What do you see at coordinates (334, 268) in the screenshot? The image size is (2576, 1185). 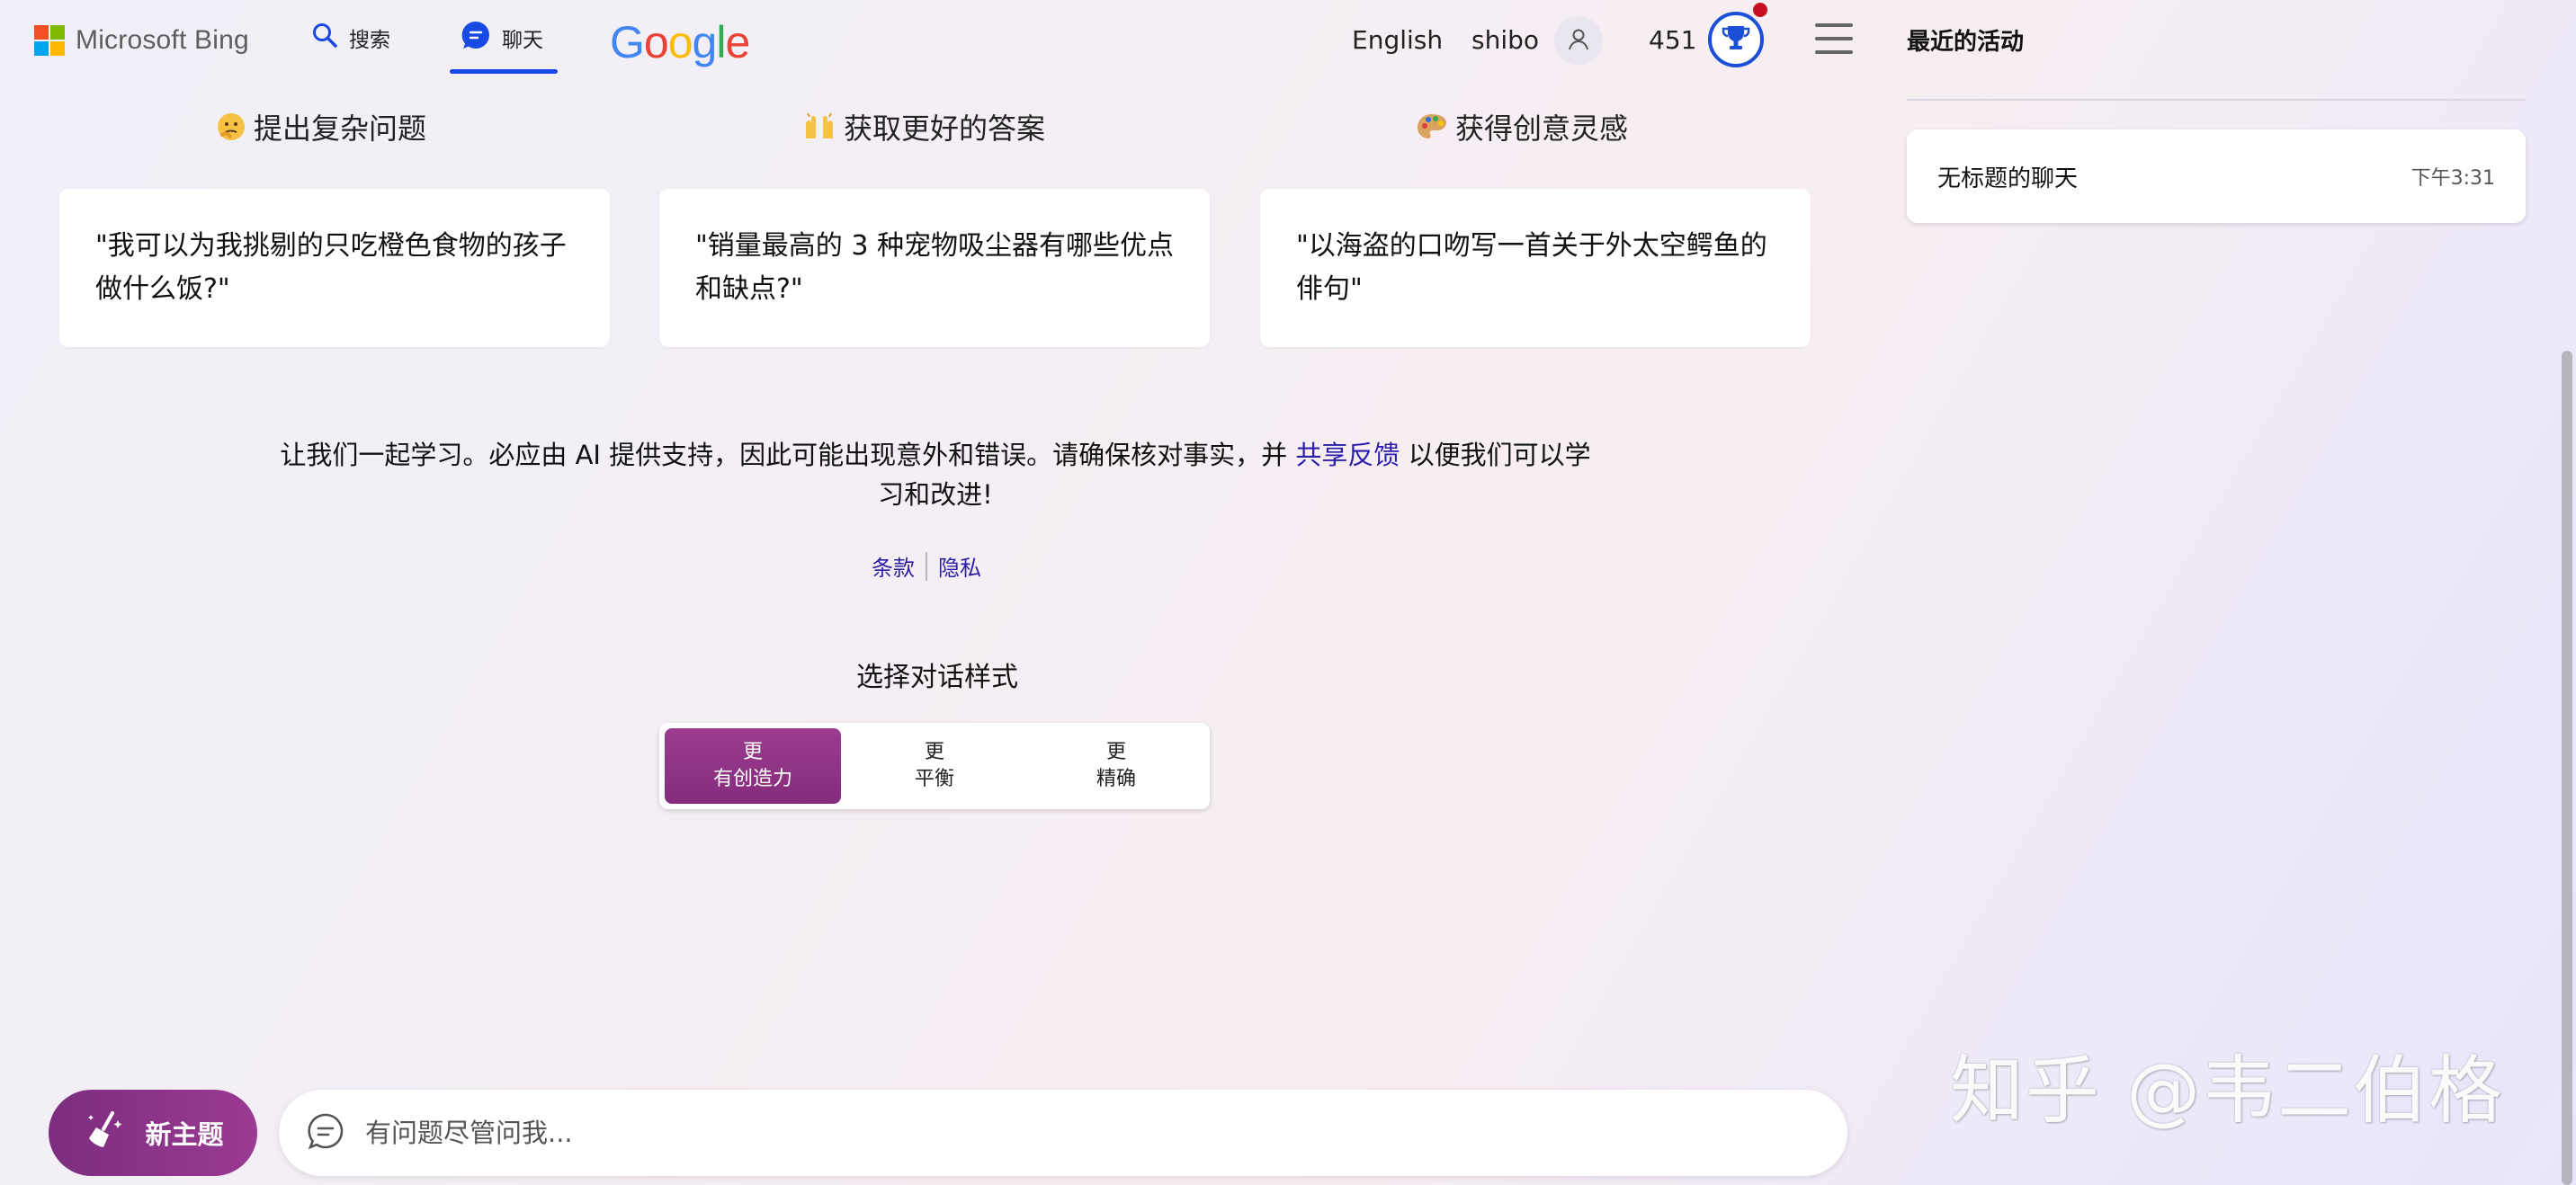 I see `suggestion-card: "我可以为我挑剔的只吃橙色食物的孩子做什么饭?"` at bounding box center [334, 268].